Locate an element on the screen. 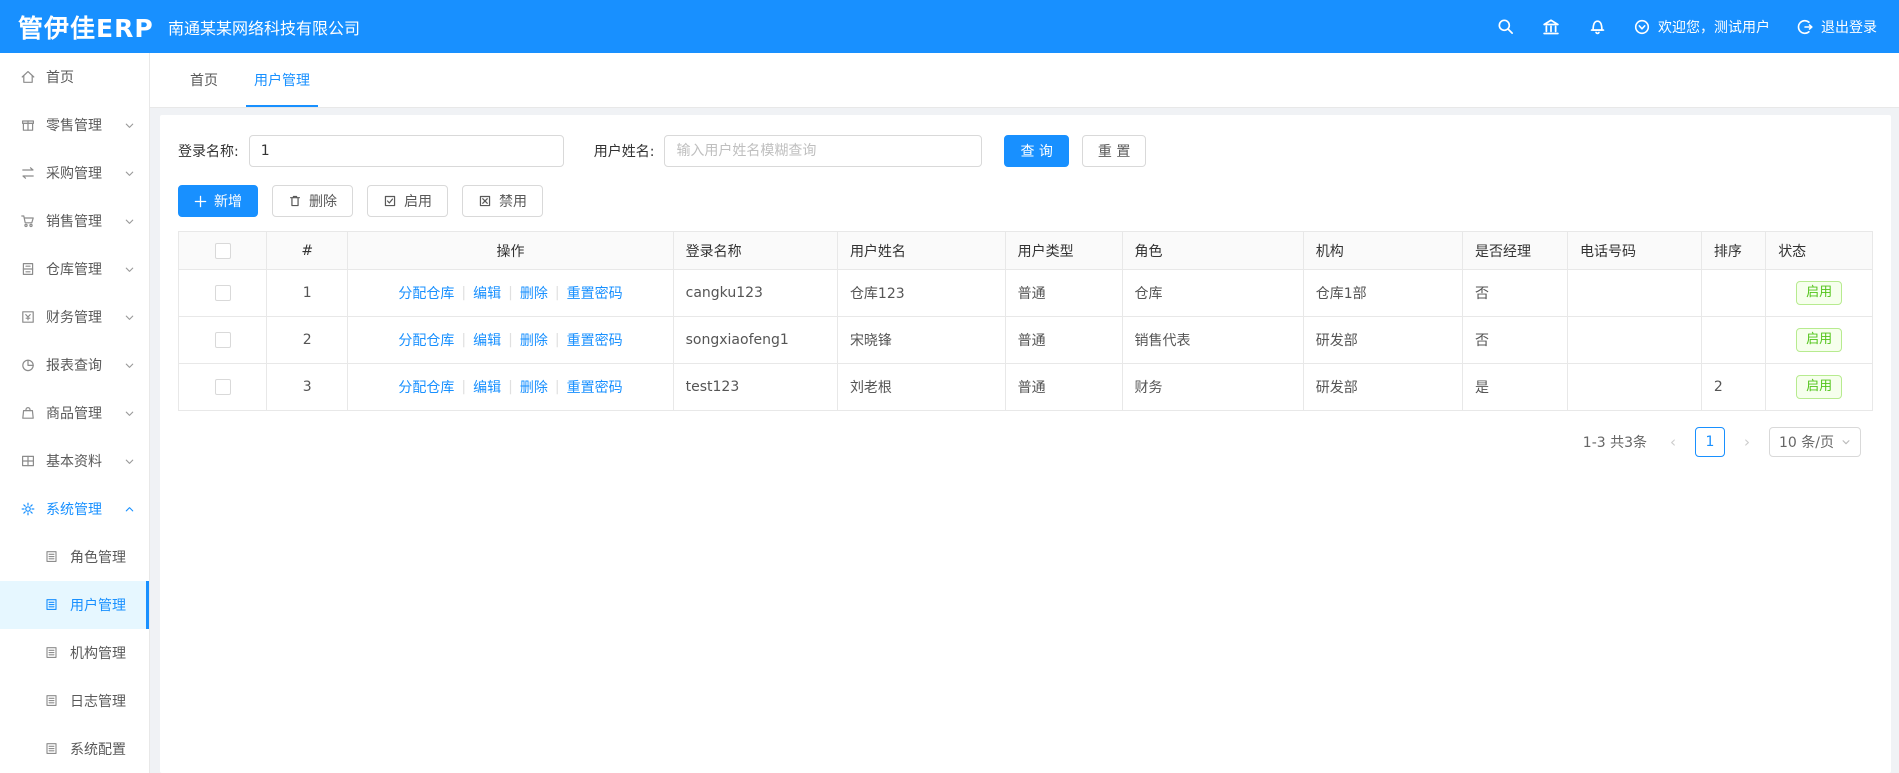 Image resolution: width=1899 pixels, height=773 pixels. login-name-input is located at coordinates (406, 151).